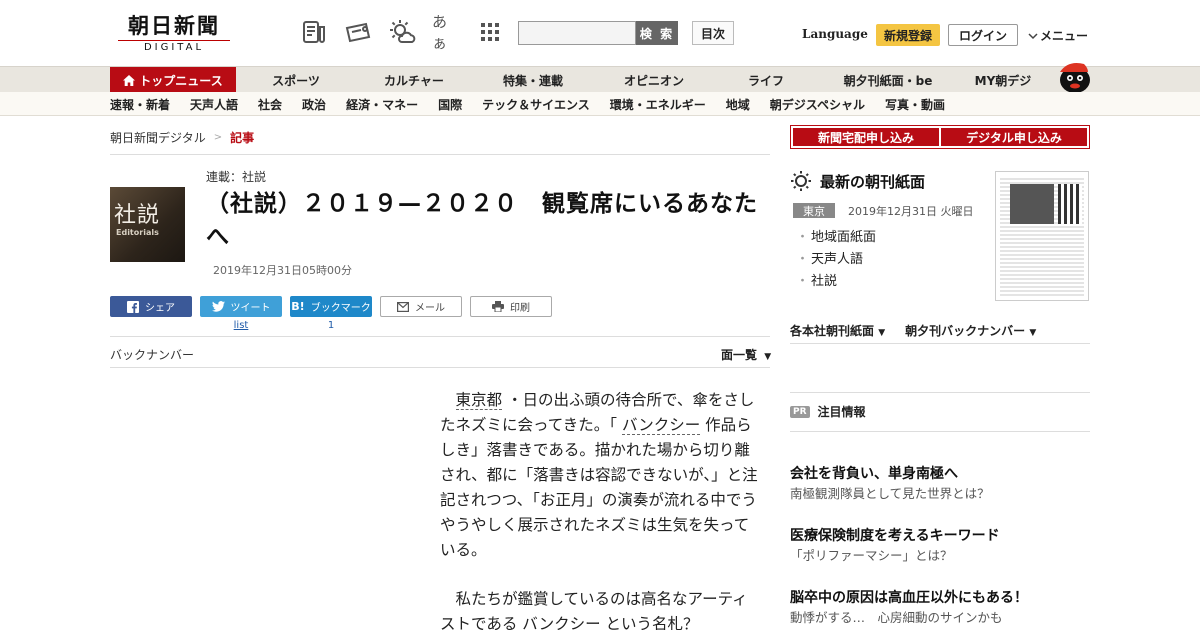  I want to click on pr-item-sub: 南極観測隊員として見た世界とは？, so click(890, 493).